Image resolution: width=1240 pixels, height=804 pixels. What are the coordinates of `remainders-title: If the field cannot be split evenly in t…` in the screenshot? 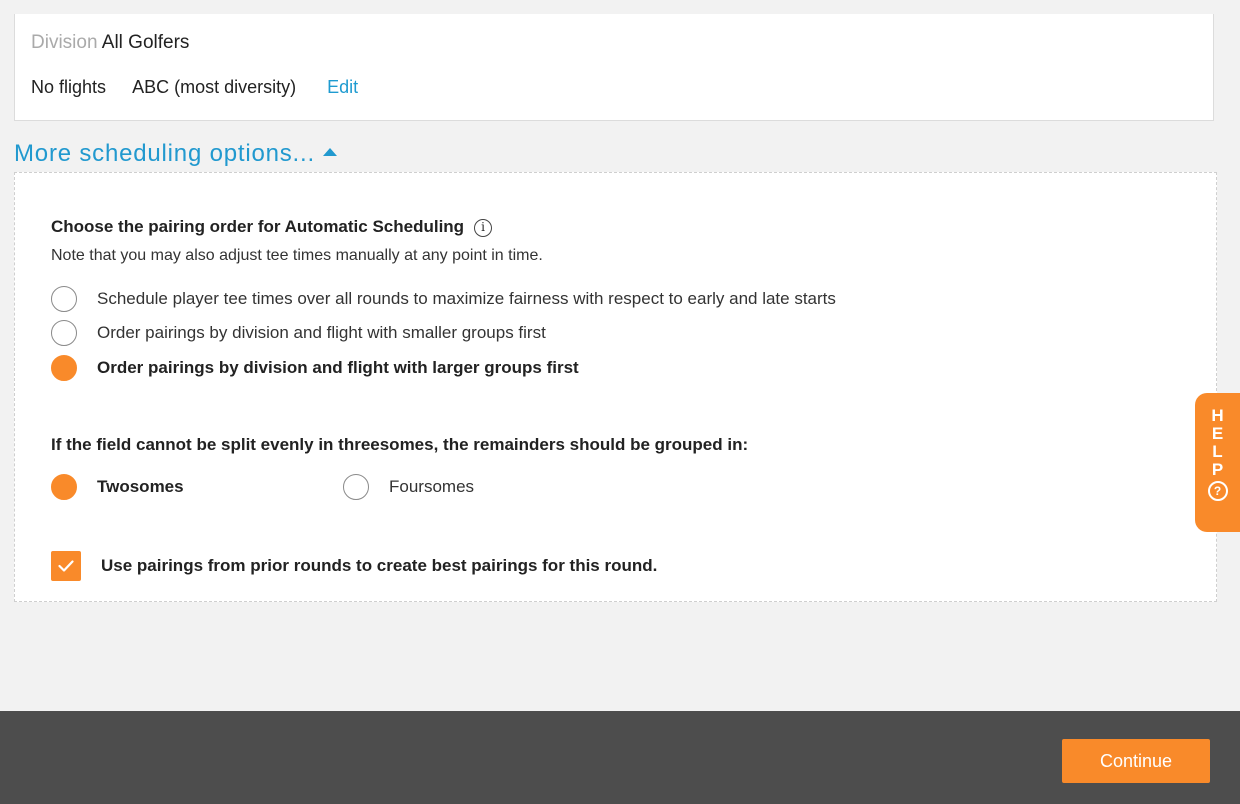 It's located at (400, 444).